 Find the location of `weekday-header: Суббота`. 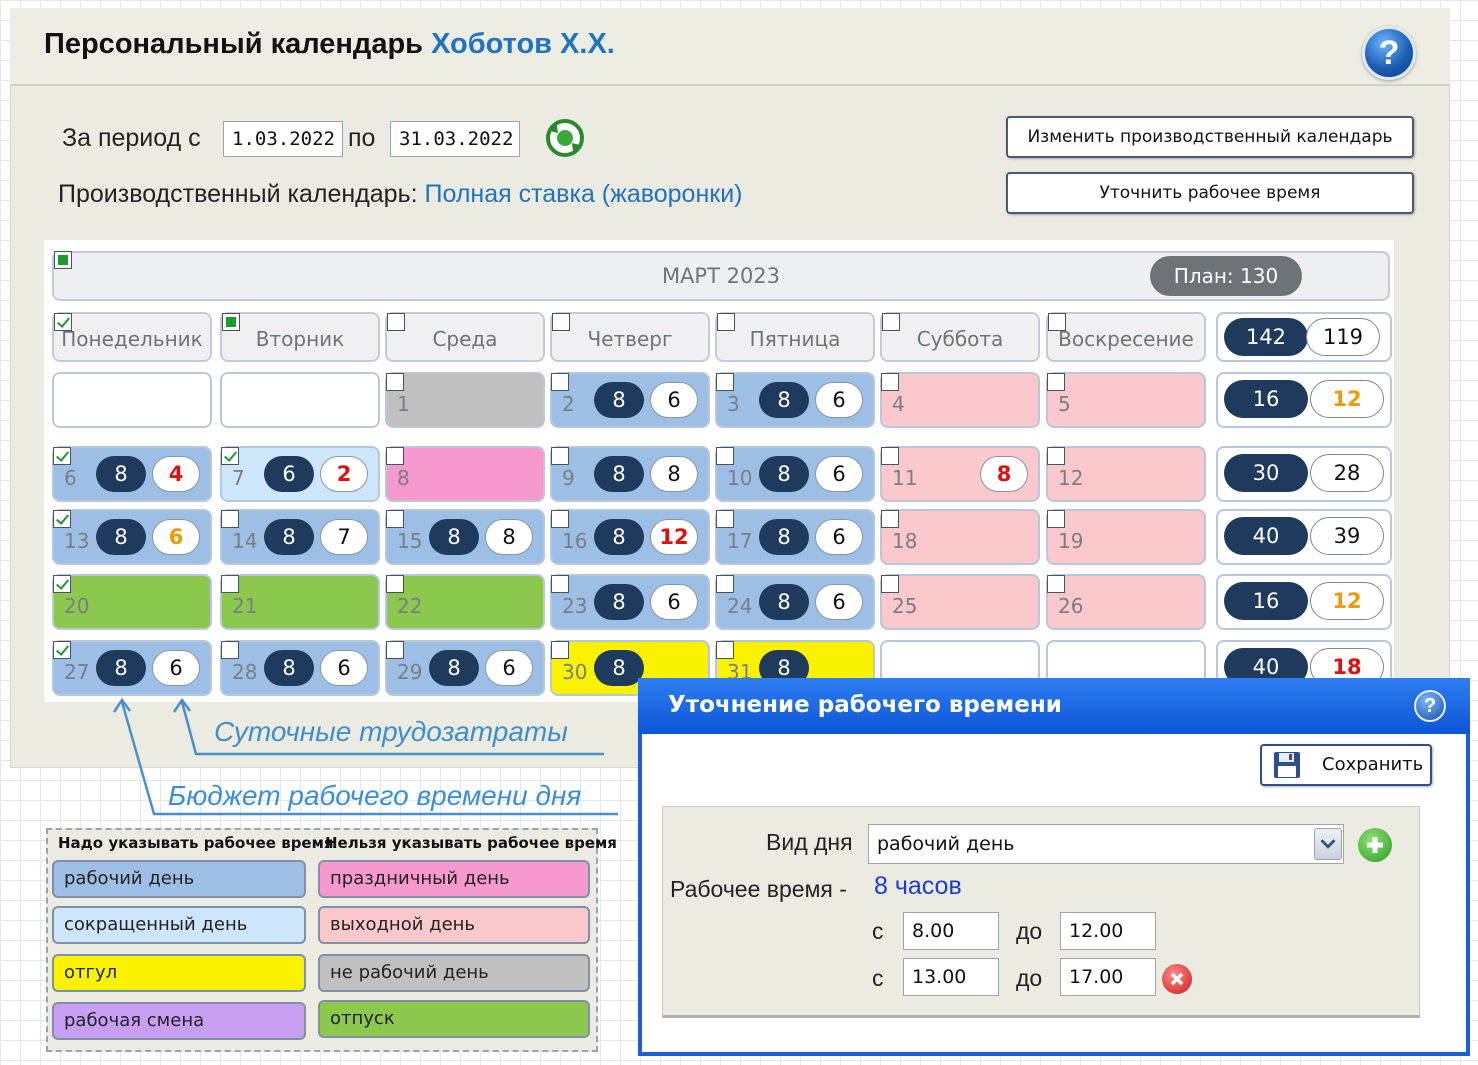

weekday-header: Суббота is located at coordinates (960, 337).